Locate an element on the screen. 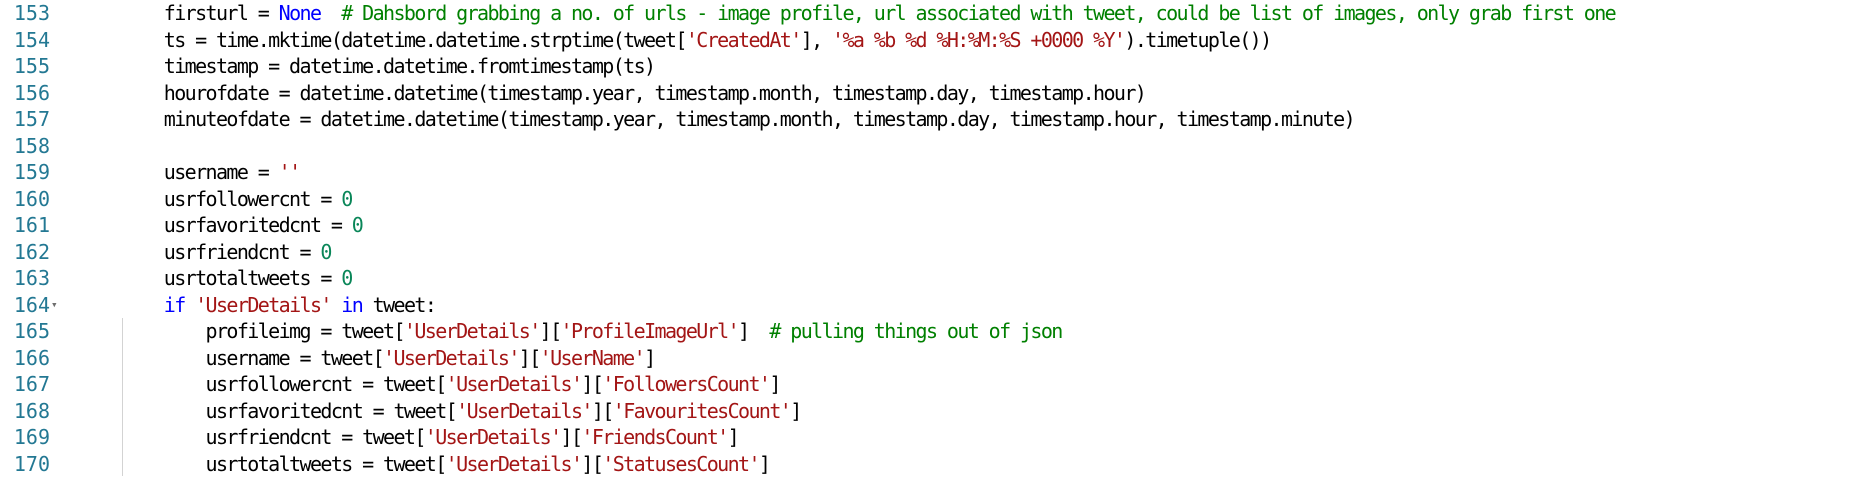  code-line: 158 is located at coordinates (930, 146).